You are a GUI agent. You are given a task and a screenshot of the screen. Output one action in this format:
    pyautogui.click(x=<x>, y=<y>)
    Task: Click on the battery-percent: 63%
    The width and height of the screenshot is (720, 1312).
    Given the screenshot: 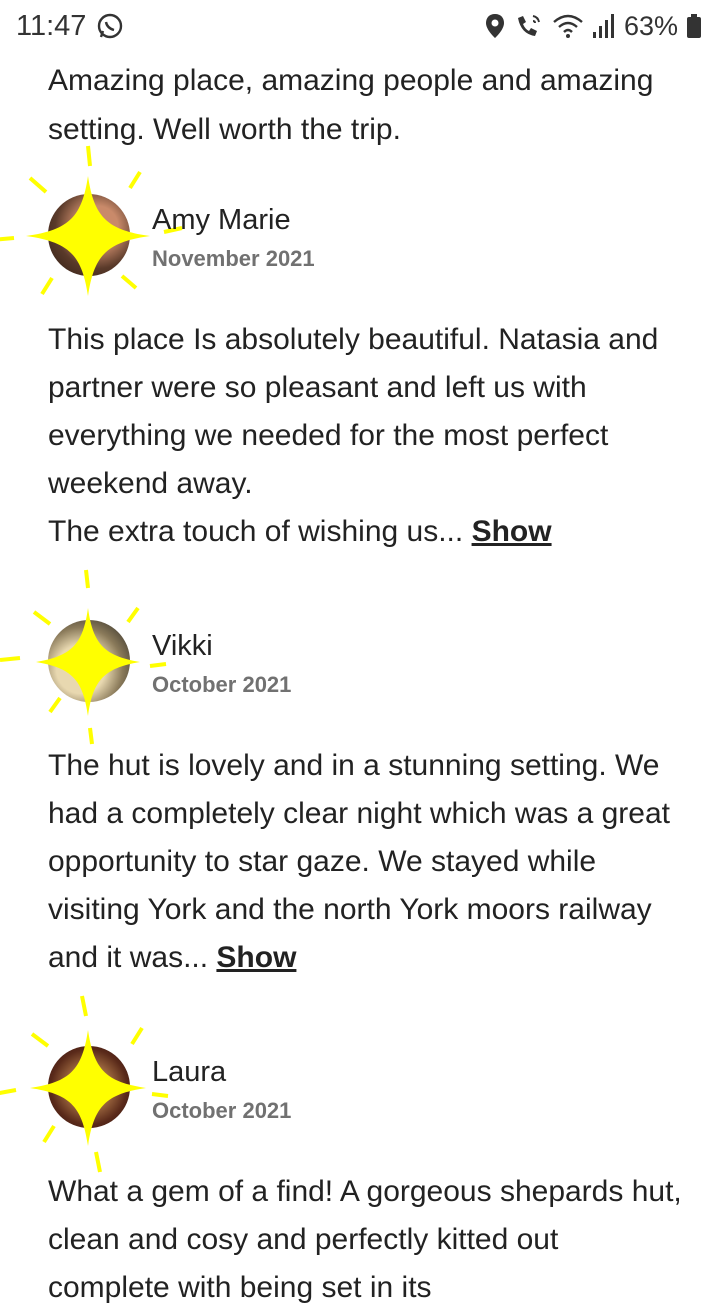 What is the action you would take?
    pyautogui.click(x=650, y=25)
    